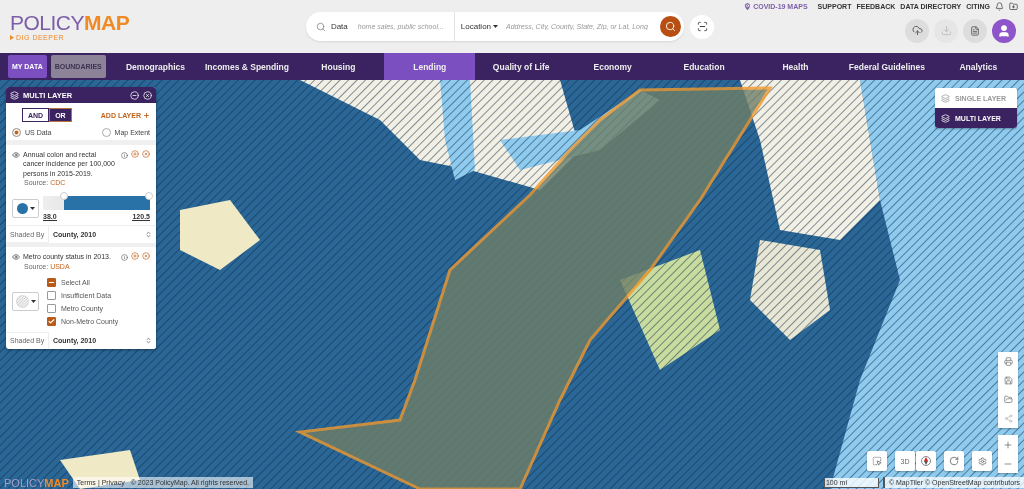  I want to click on pattern-dropdown, so click(25, 302).